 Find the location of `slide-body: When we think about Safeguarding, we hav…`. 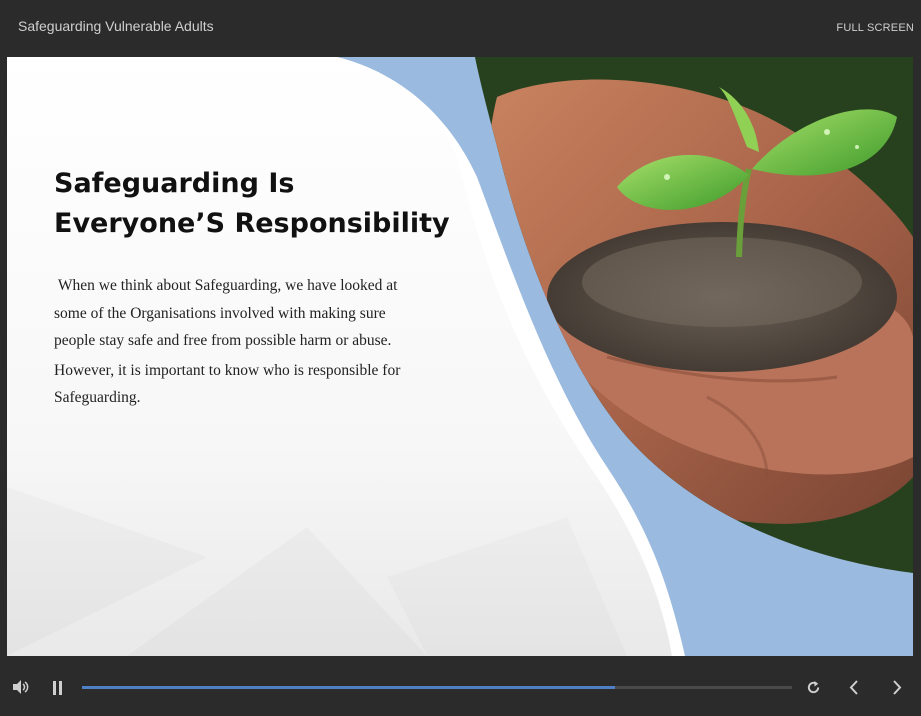

slide-body: When we think about Safeguarding, we hav… is located at coordinates (239, 342).